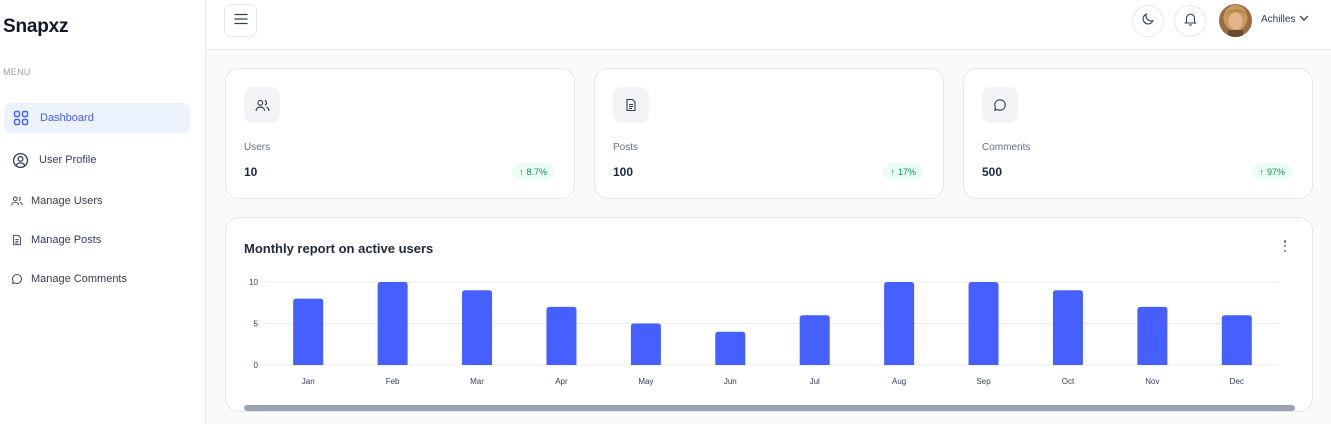  I want to click on top-header: Achilles, so click(768, 25).